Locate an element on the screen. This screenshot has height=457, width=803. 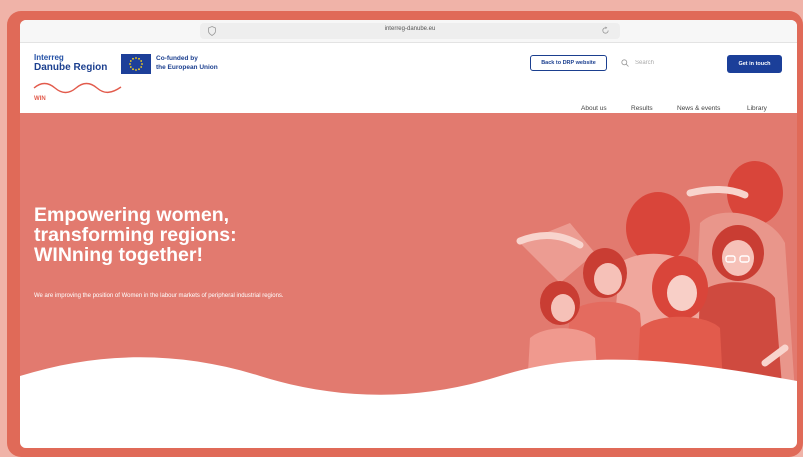
nav-library: Library is located at coordinates (757, 108).